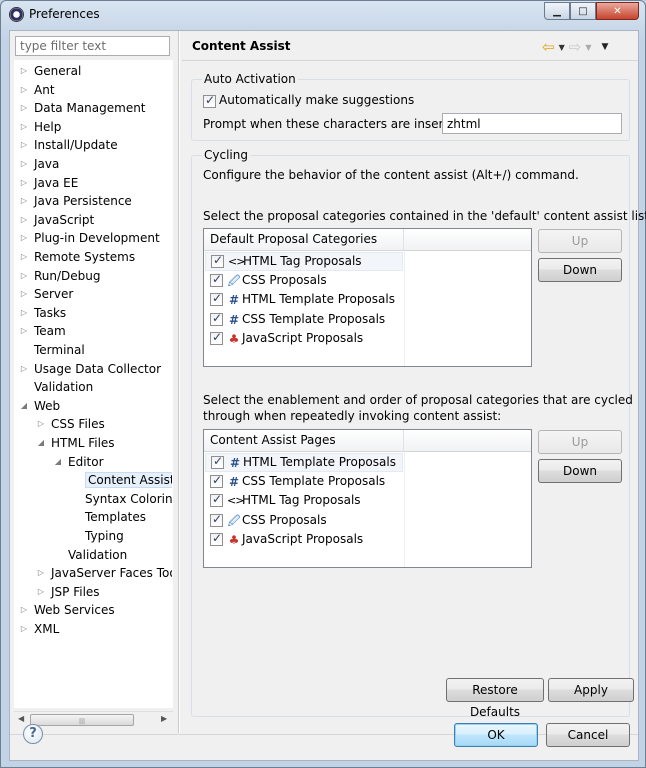  Describe the element at coordinates (77, 257) in the screenshot. I see `tree-item: ▷ Remote Systems` at that location.